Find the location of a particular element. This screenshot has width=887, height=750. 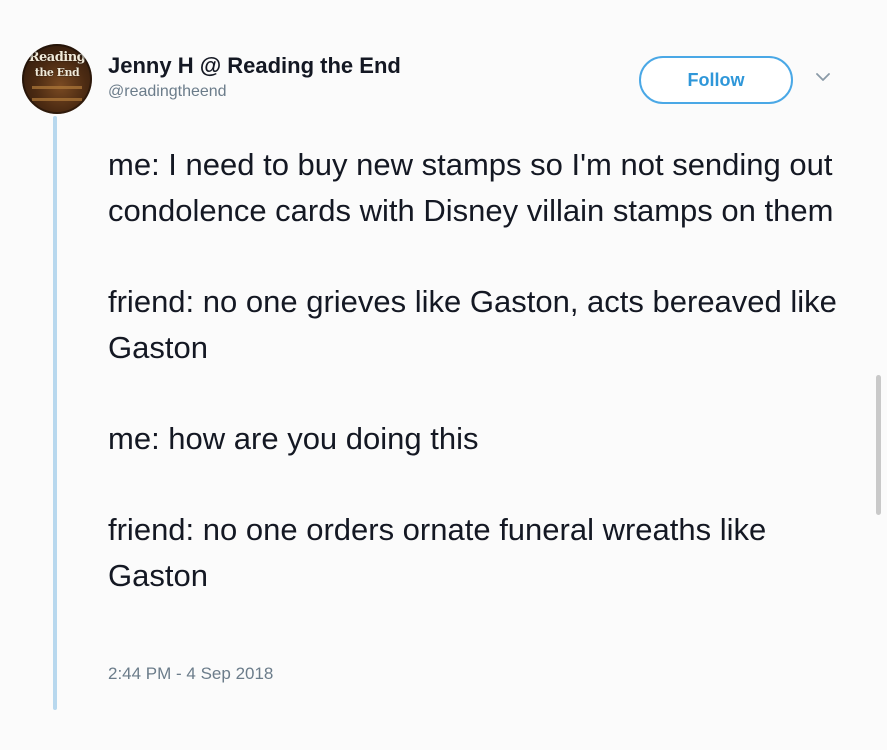

chevron-down-icon is located at coordinates (823, 77).